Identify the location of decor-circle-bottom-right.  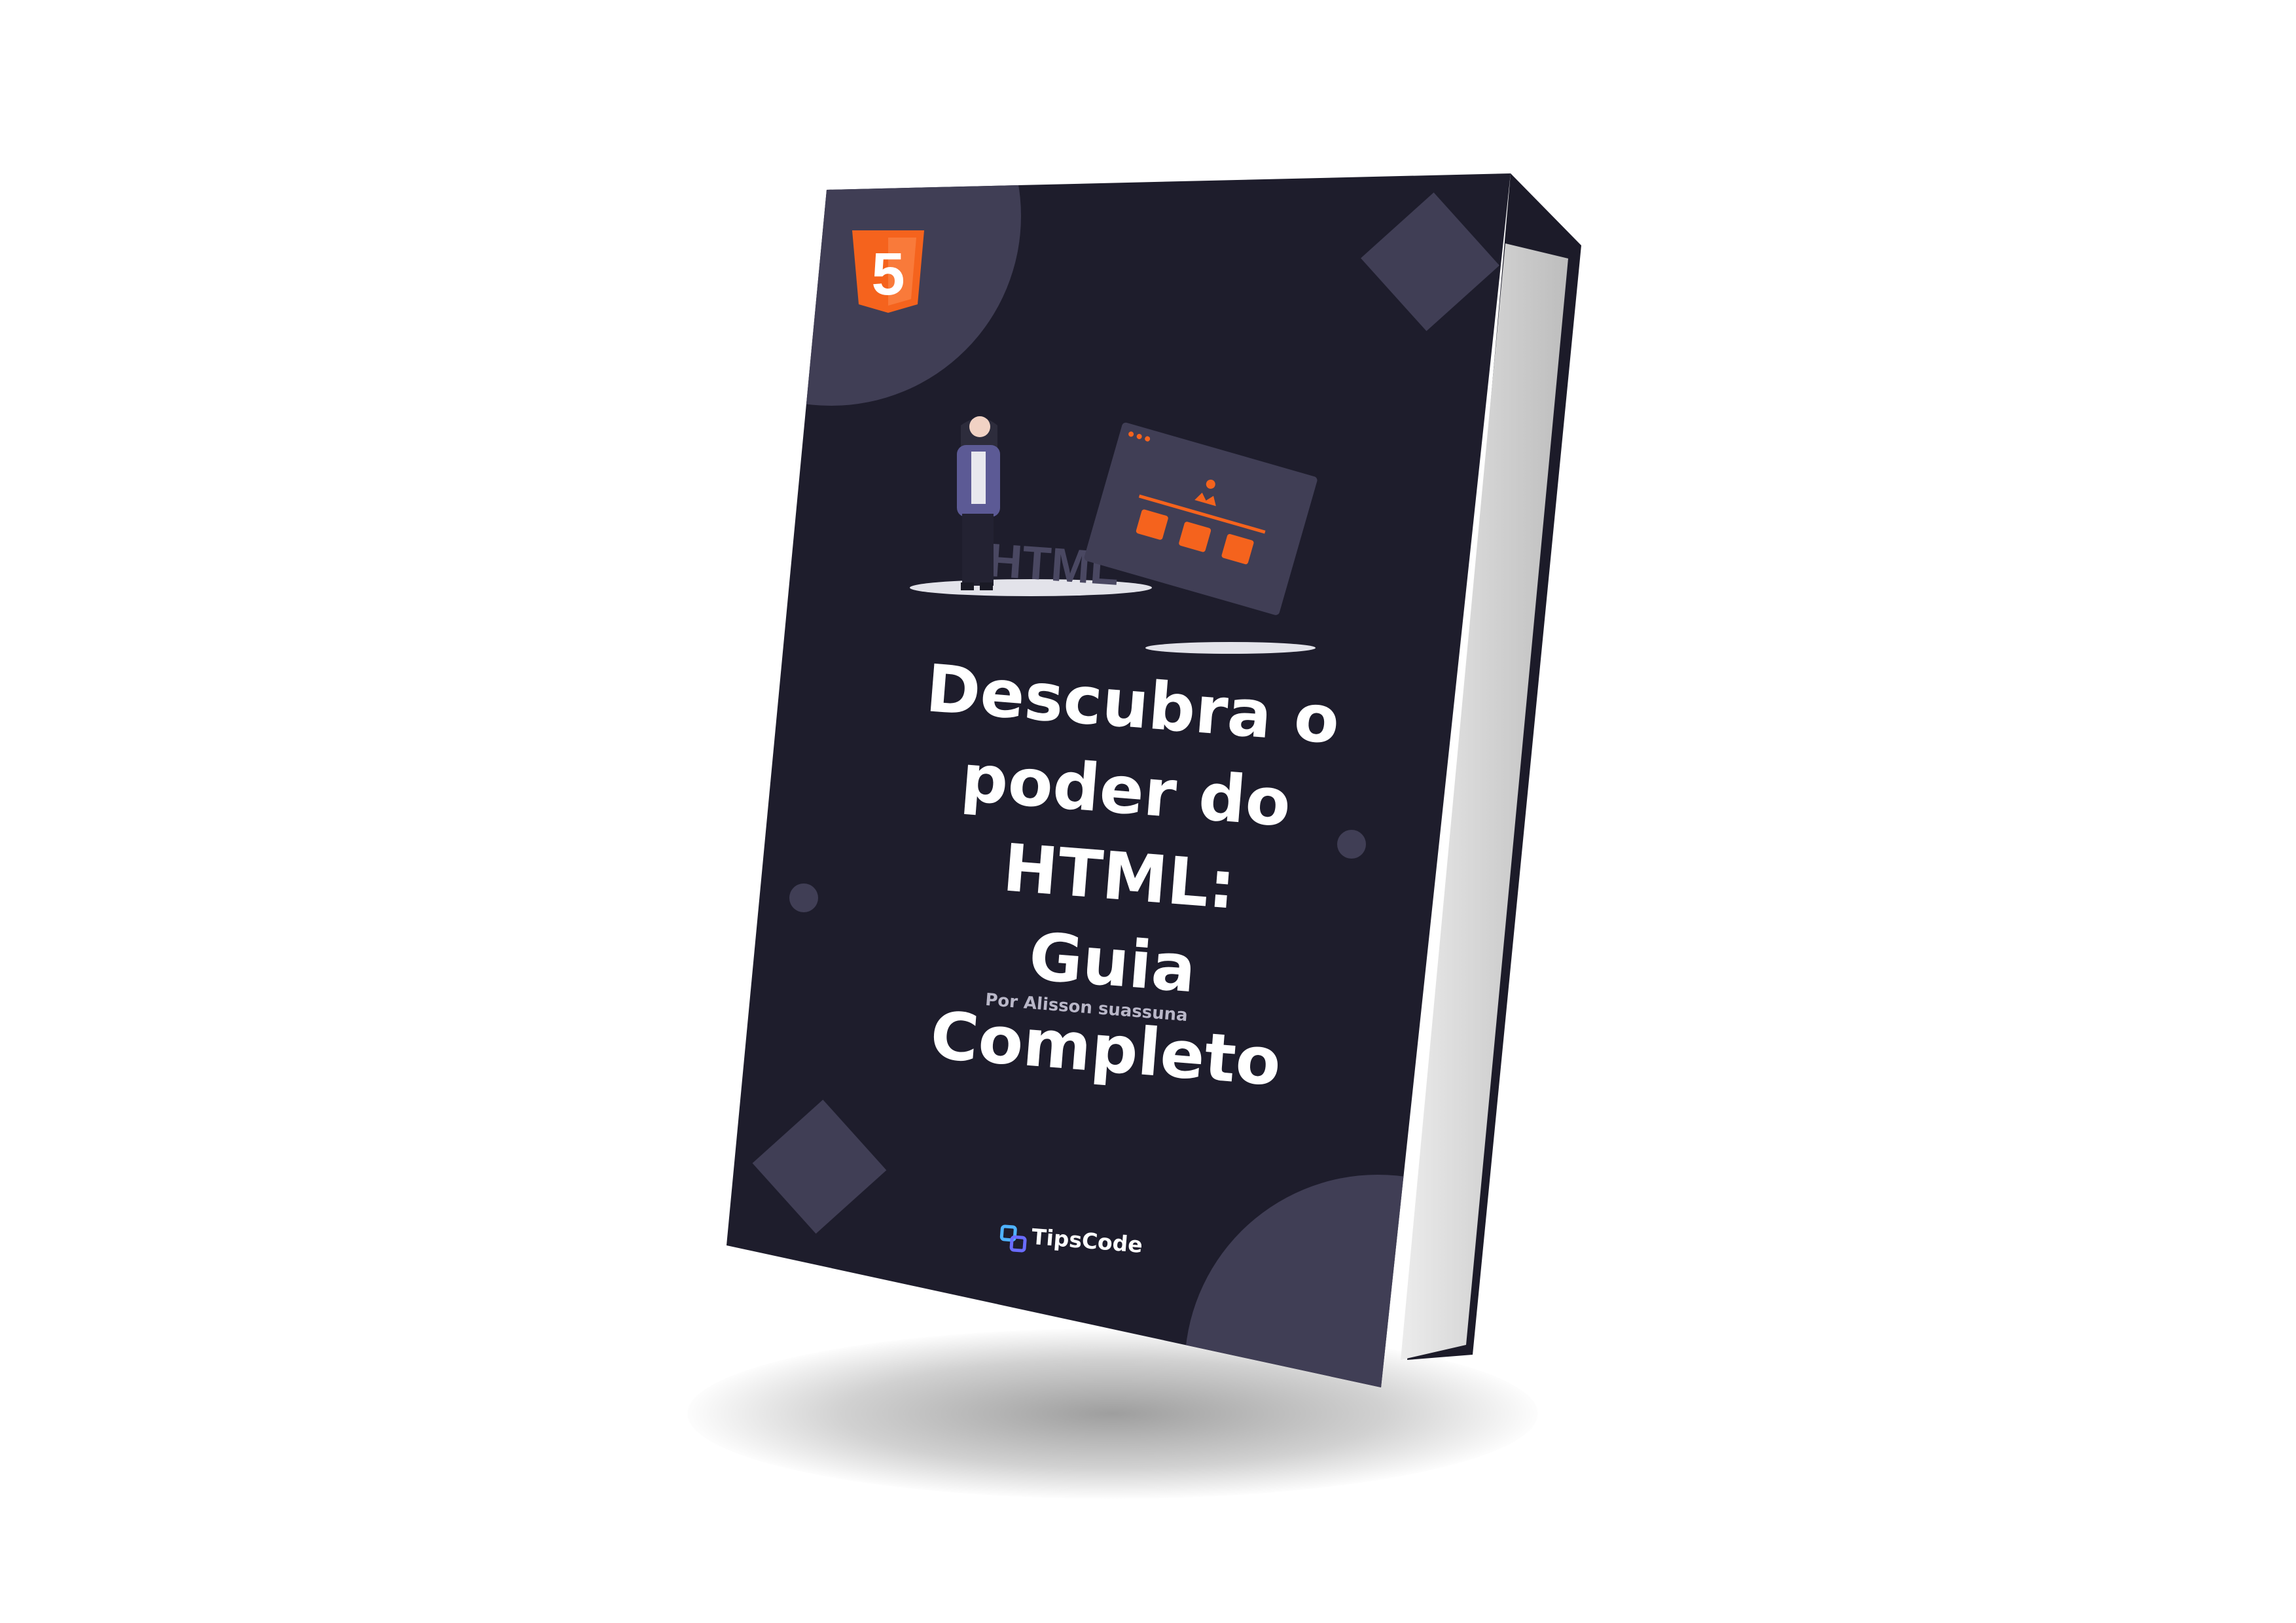
(1348, 1281).